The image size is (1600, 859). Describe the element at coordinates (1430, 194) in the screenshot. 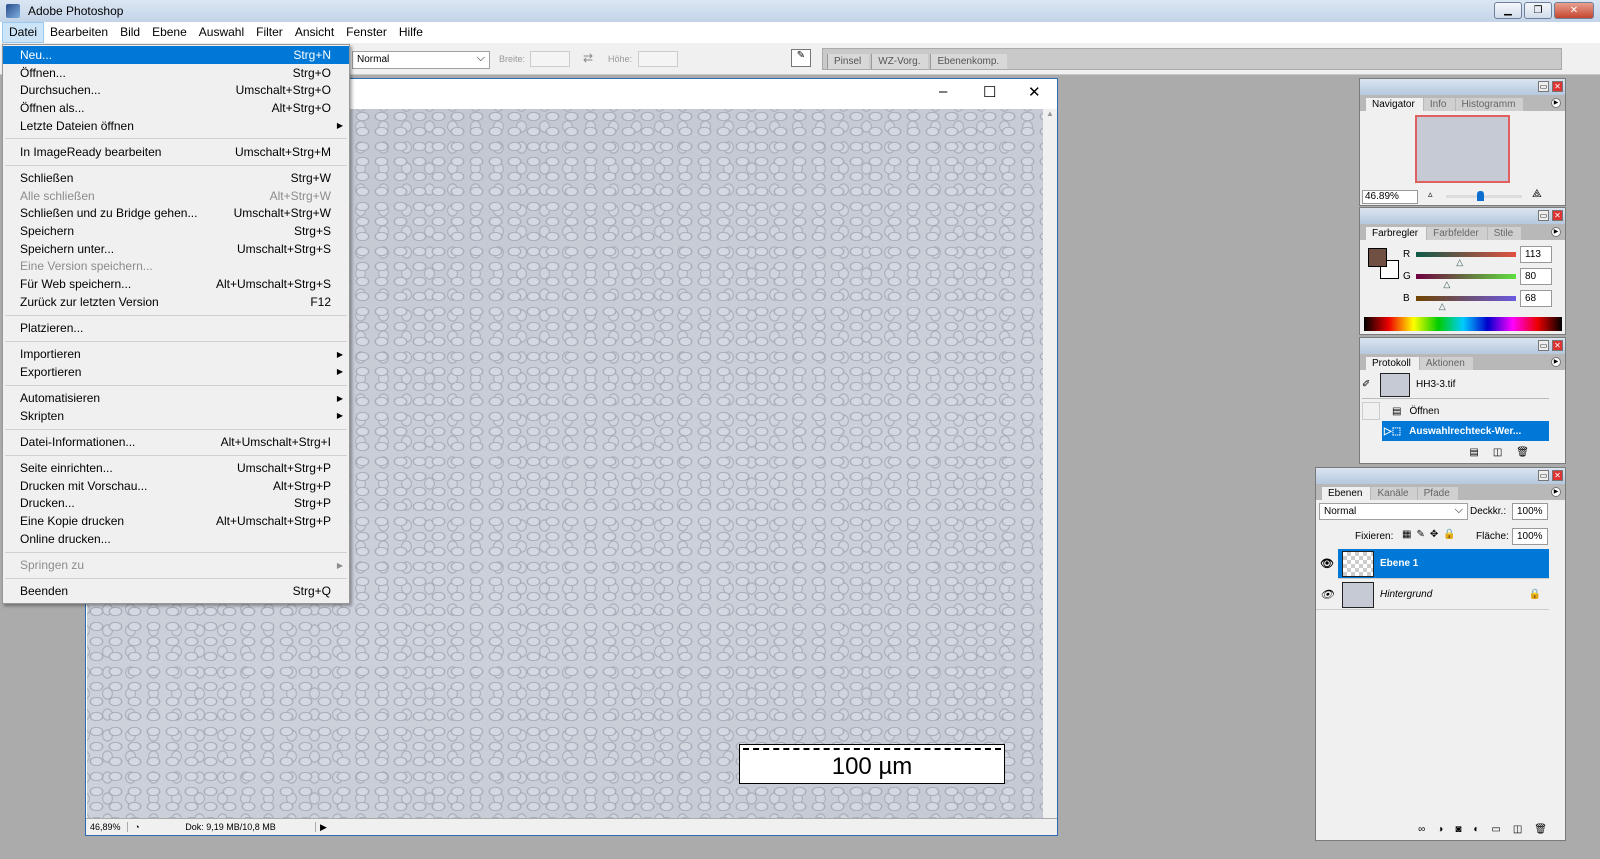

I see `zoom-out-icon: ▵` at that location.